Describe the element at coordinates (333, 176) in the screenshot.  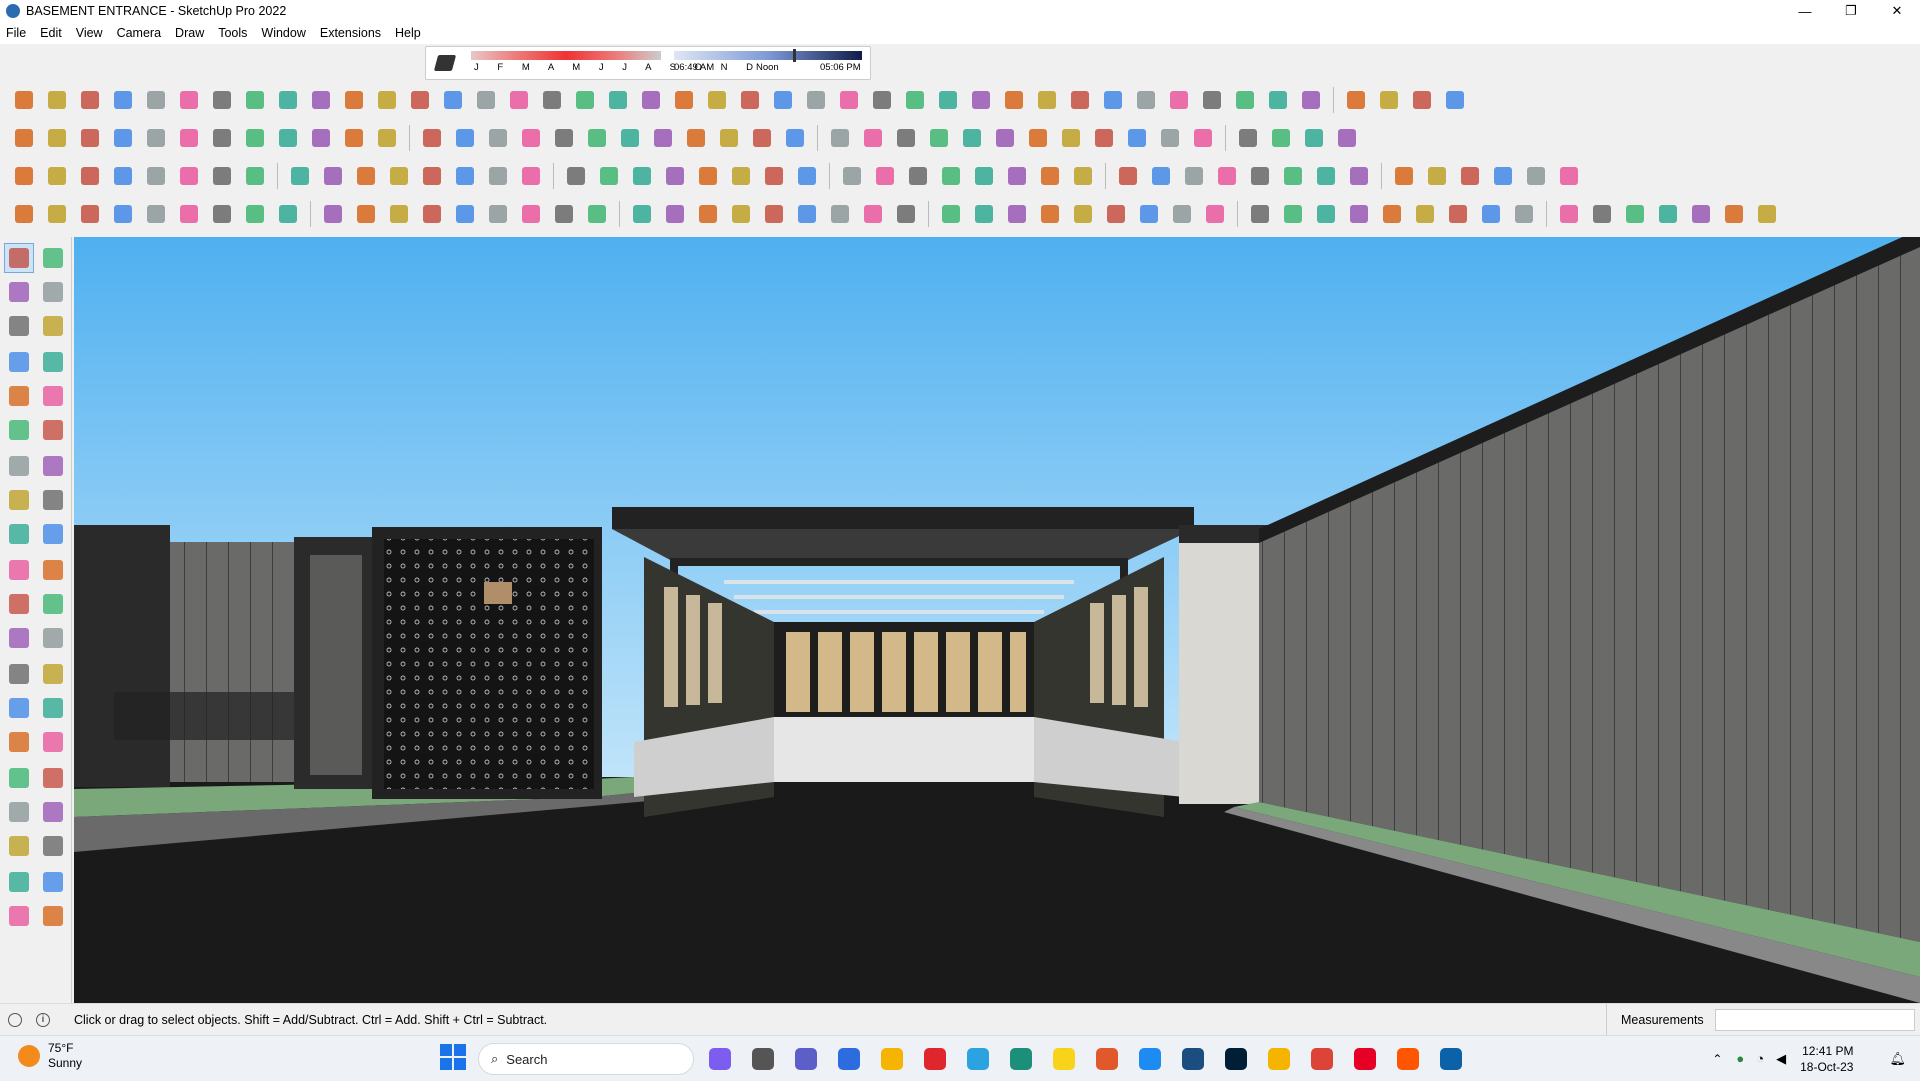
I see `row3-tool-10-icon` at that location.